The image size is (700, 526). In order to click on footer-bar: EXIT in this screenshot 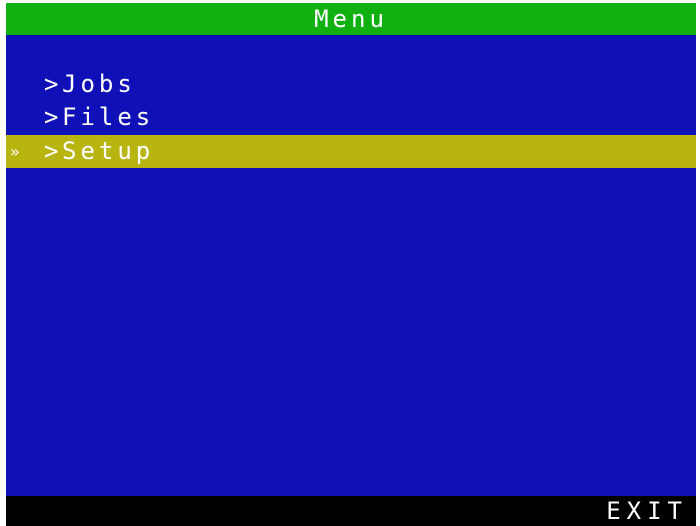, I will do `click(351, 511)`.